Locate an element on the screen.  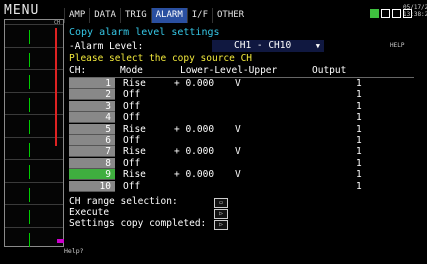
channel-select-button: 8 is located at coordinates (92, 163).